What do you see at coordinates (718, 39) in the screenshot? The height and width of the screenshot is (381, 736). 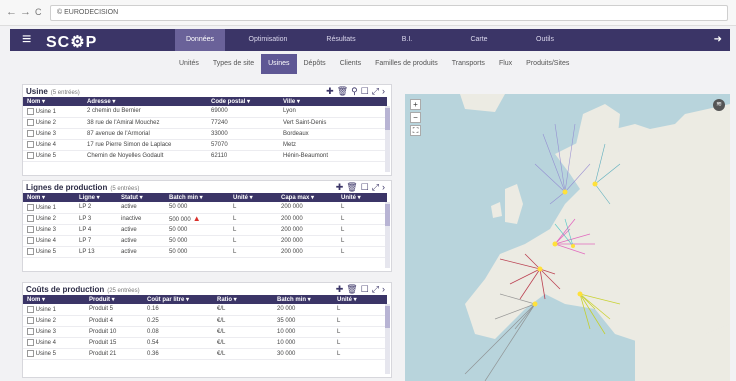 I see `logout-icon: ➜` at bounding box center [718, 39].